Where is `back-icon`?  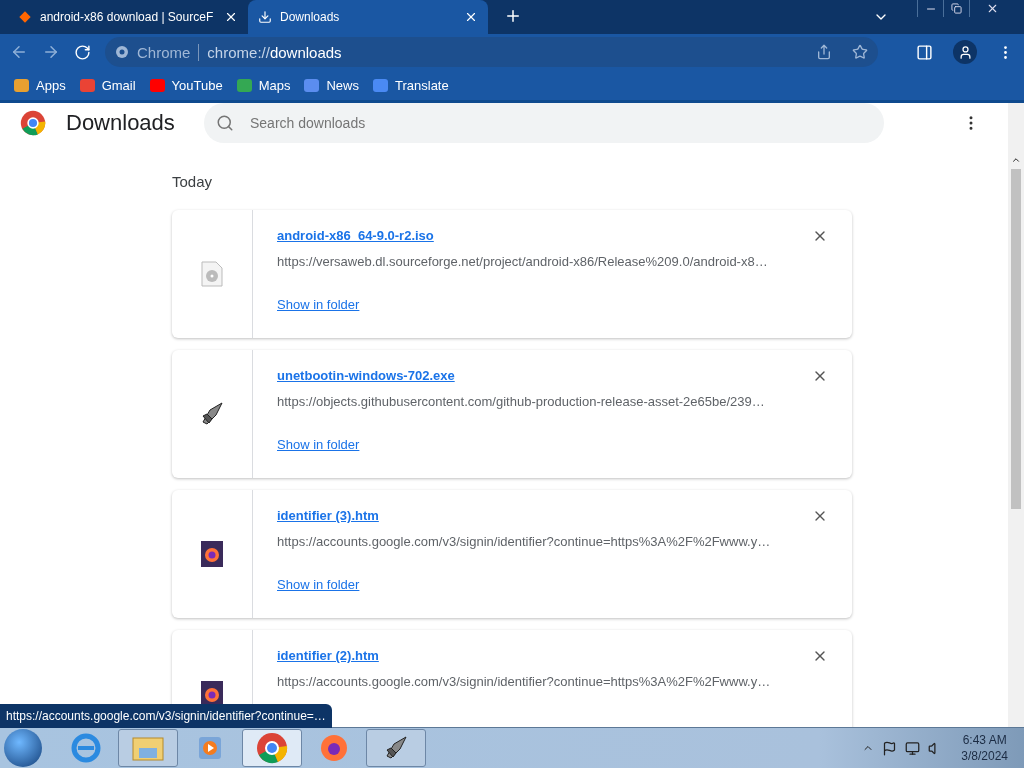
back-icon is located at coordinates (19, 52).